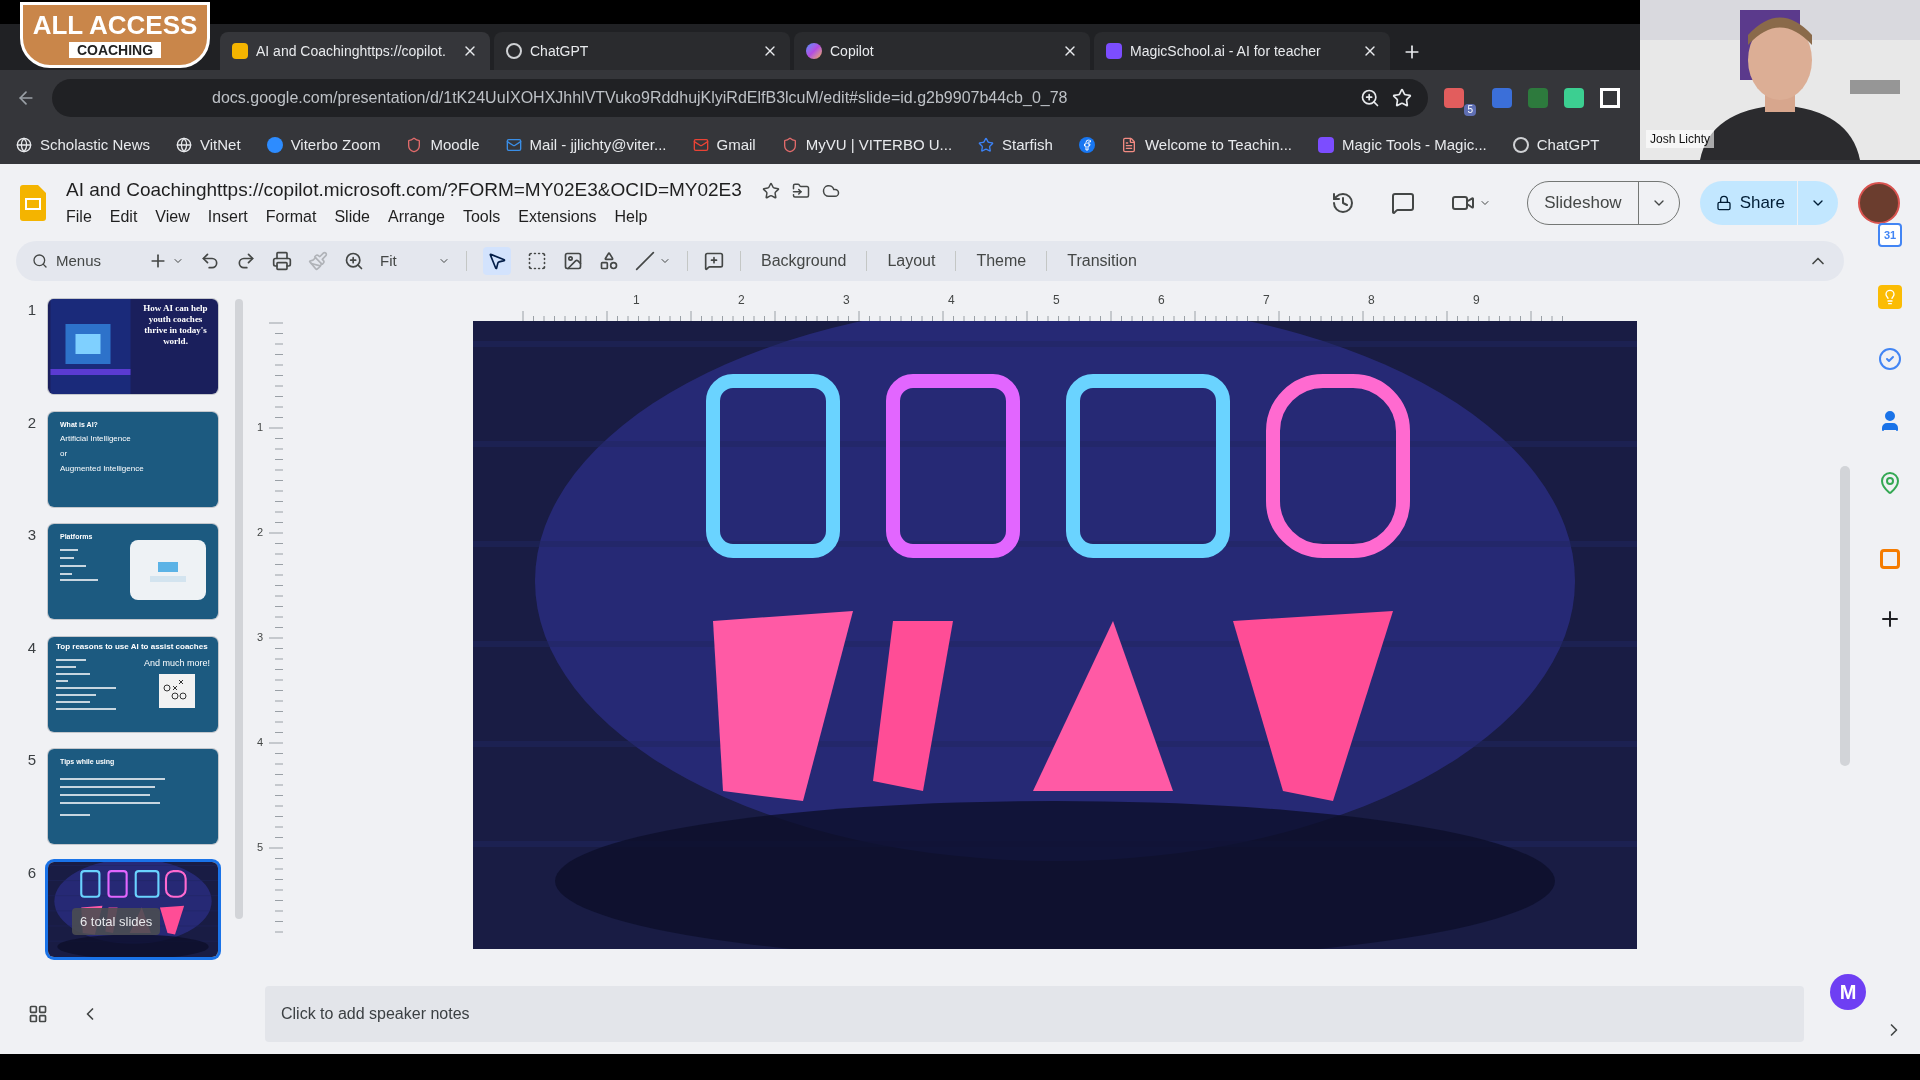  Describe the element at coordinates (115, 50) in the screenshot. I see `logo-text: COACHING` at that location.